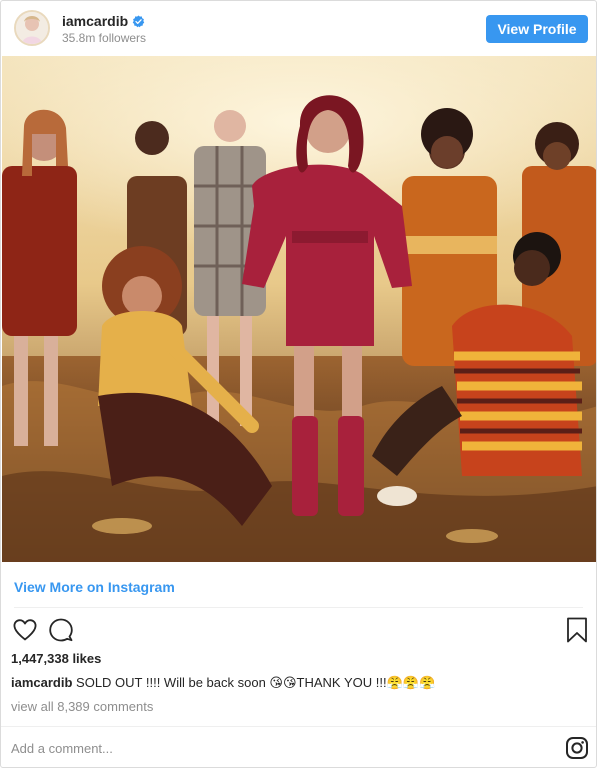  What do you see at coordinates (577, 748) in the screenshot?
I see `instagram-icon` at bounding box center [577, 748].